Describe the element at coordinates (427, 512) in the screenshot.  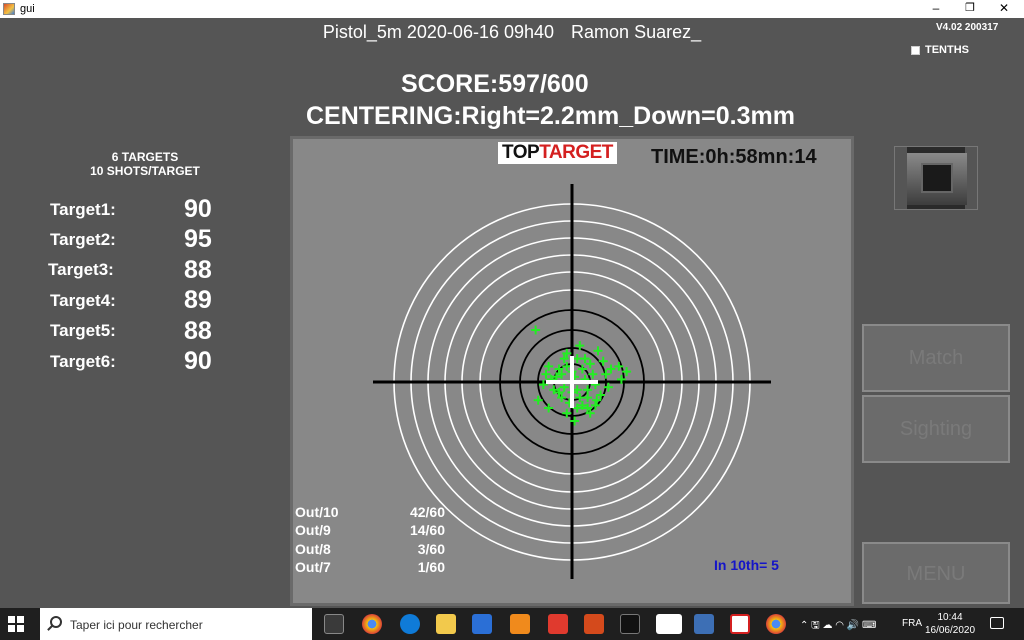
I see `stat-value: 42/60` at that location.